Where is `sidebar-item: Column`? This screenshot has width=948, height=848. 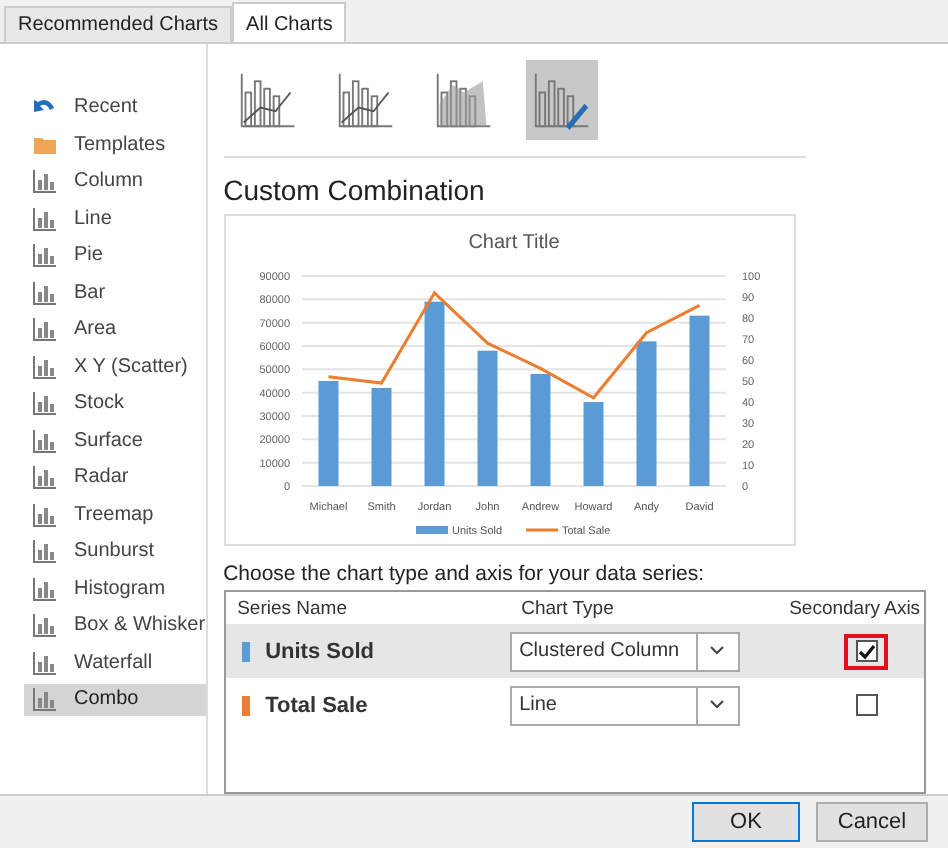 sidebar-item: Column is located at coordinates (115, 181).